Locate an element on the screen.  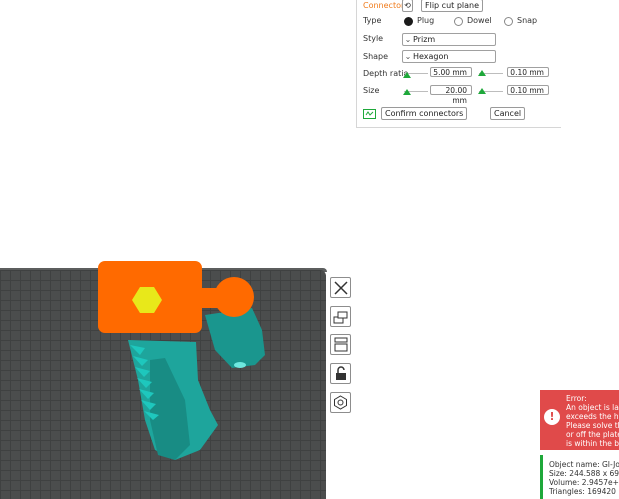
confirm-connectors-button: Confirm connectors is located at coordinates (424, 113).